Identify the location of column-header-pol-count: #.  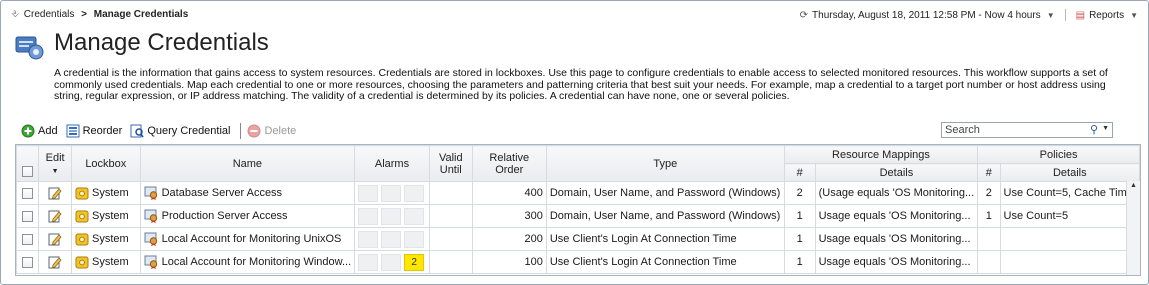
(989, 172).